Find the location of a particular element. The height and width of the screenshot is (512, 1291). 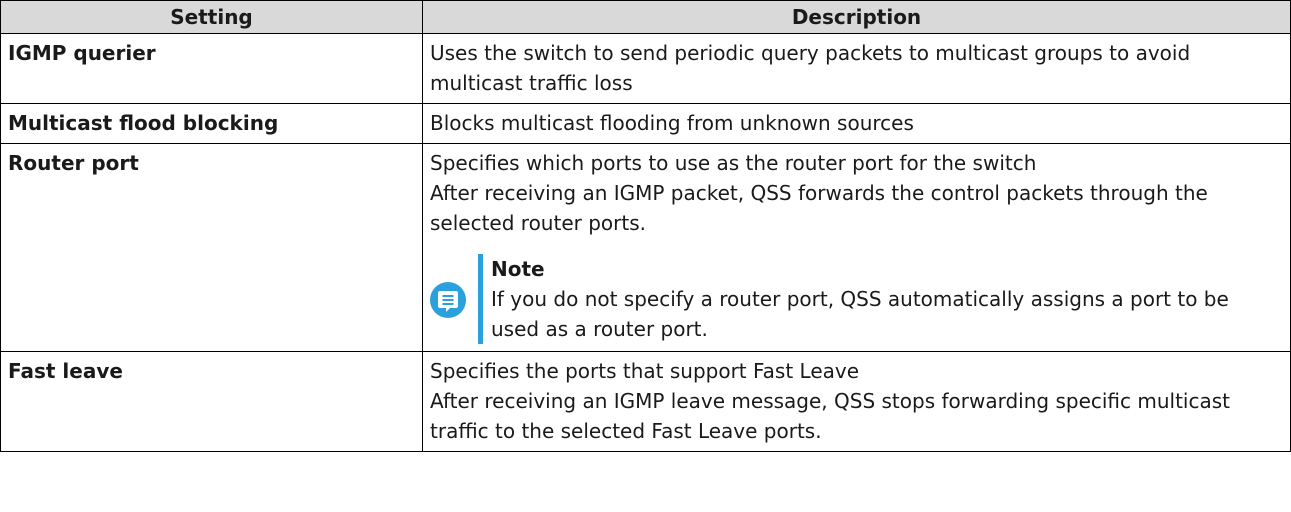

setting-name: IGMP querier is located at coordinates (211, 68).